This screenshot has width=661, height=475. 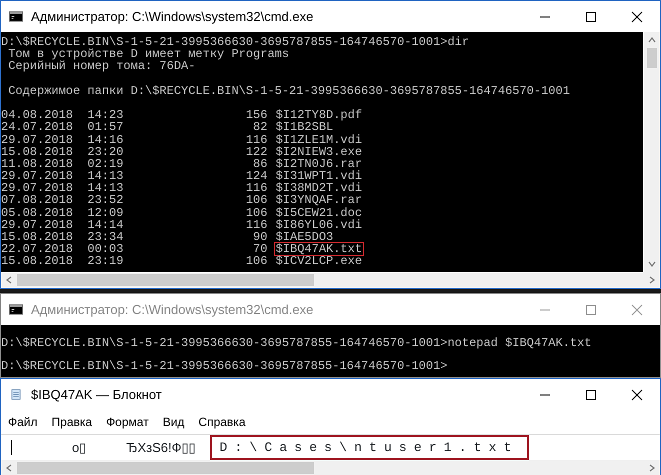 What do you see at coordinates (319, 200) in the screenshot?
I see `file-name: $I3YNQAF.rar` at bounding box center [319, 200].